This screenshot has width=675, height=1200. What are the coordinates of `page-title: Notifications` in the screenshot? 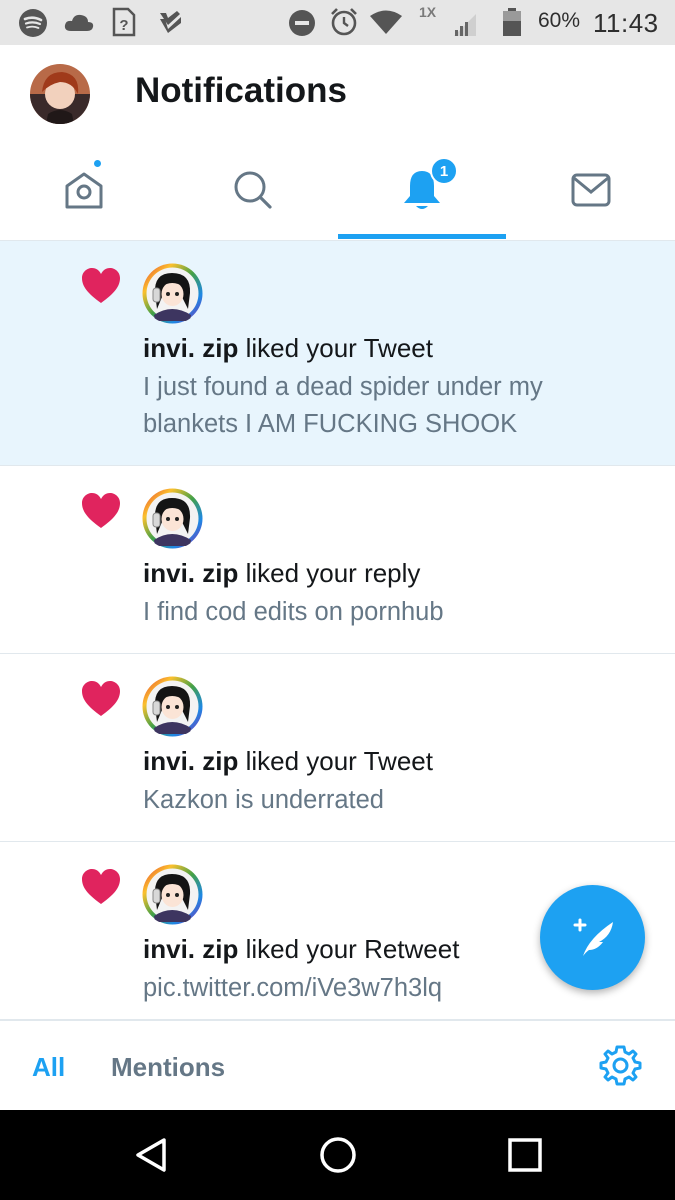 It's located at (241, 90).